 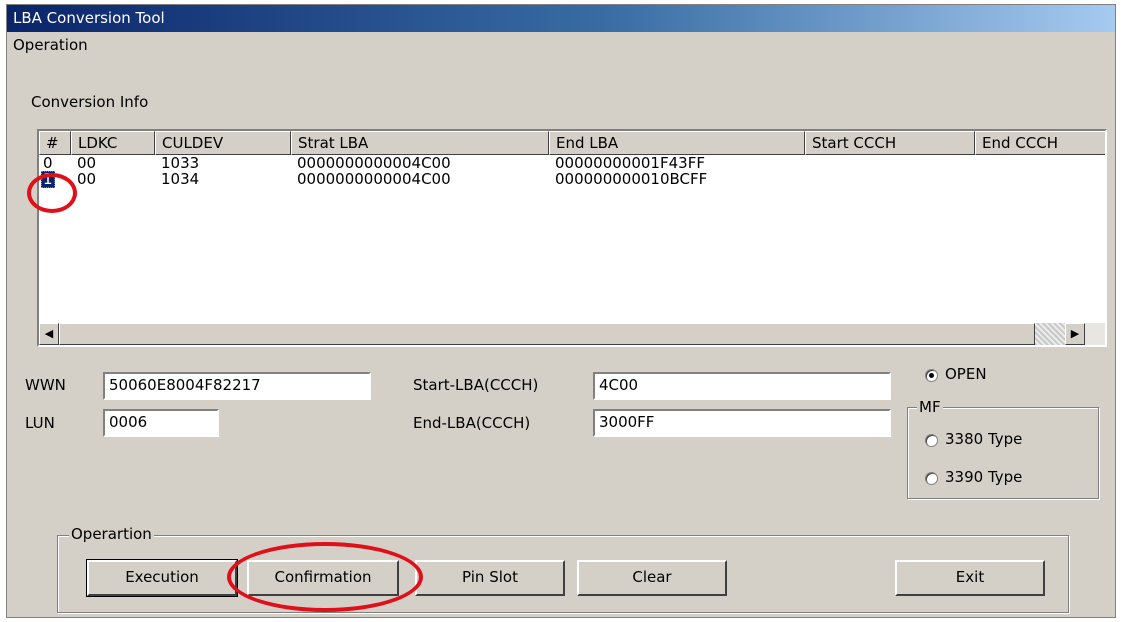 I want to click on row-end-lba: 00000000001F43FF, so click(x=630, y=163).